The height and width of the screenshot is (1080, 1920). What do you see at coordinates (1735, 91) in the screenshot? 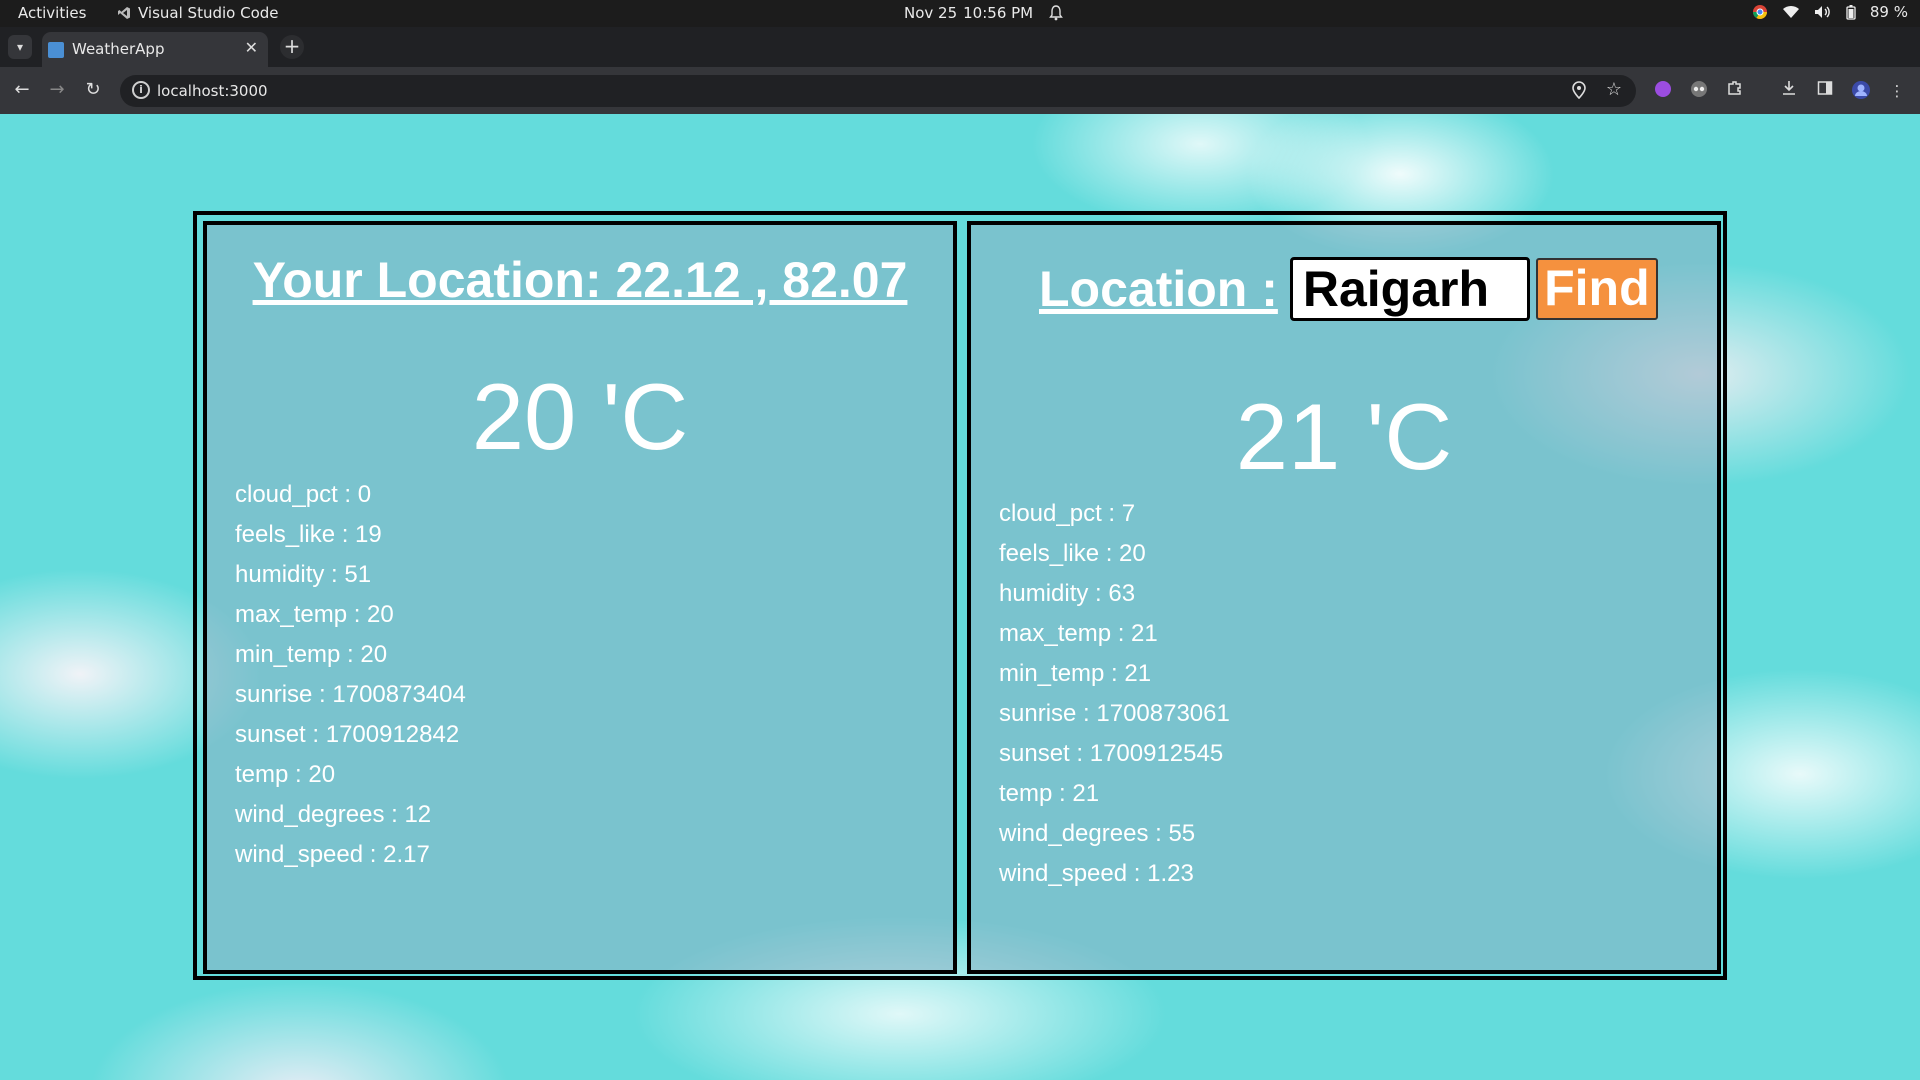
I see `extensions-puzzle-icon` at bounding box center [1735, 91].